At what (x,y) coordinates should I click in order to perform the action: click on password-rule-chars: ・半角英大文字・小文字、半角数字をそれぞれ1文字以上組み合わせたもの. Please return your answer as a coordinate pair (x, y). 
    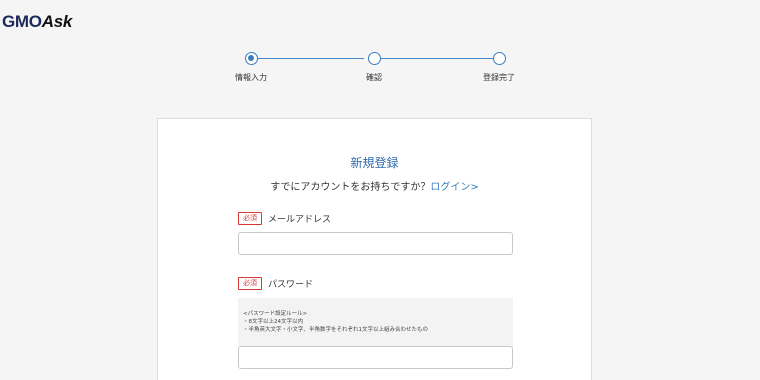
    Looking at the image, I should click on (336, 330).